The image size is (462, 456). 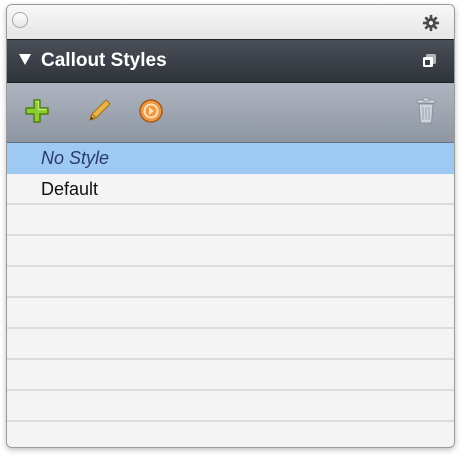 What do you see at coordinates (37, 111) in the screenshot?
I see `plus-icon` at bounding box center [37, 111].